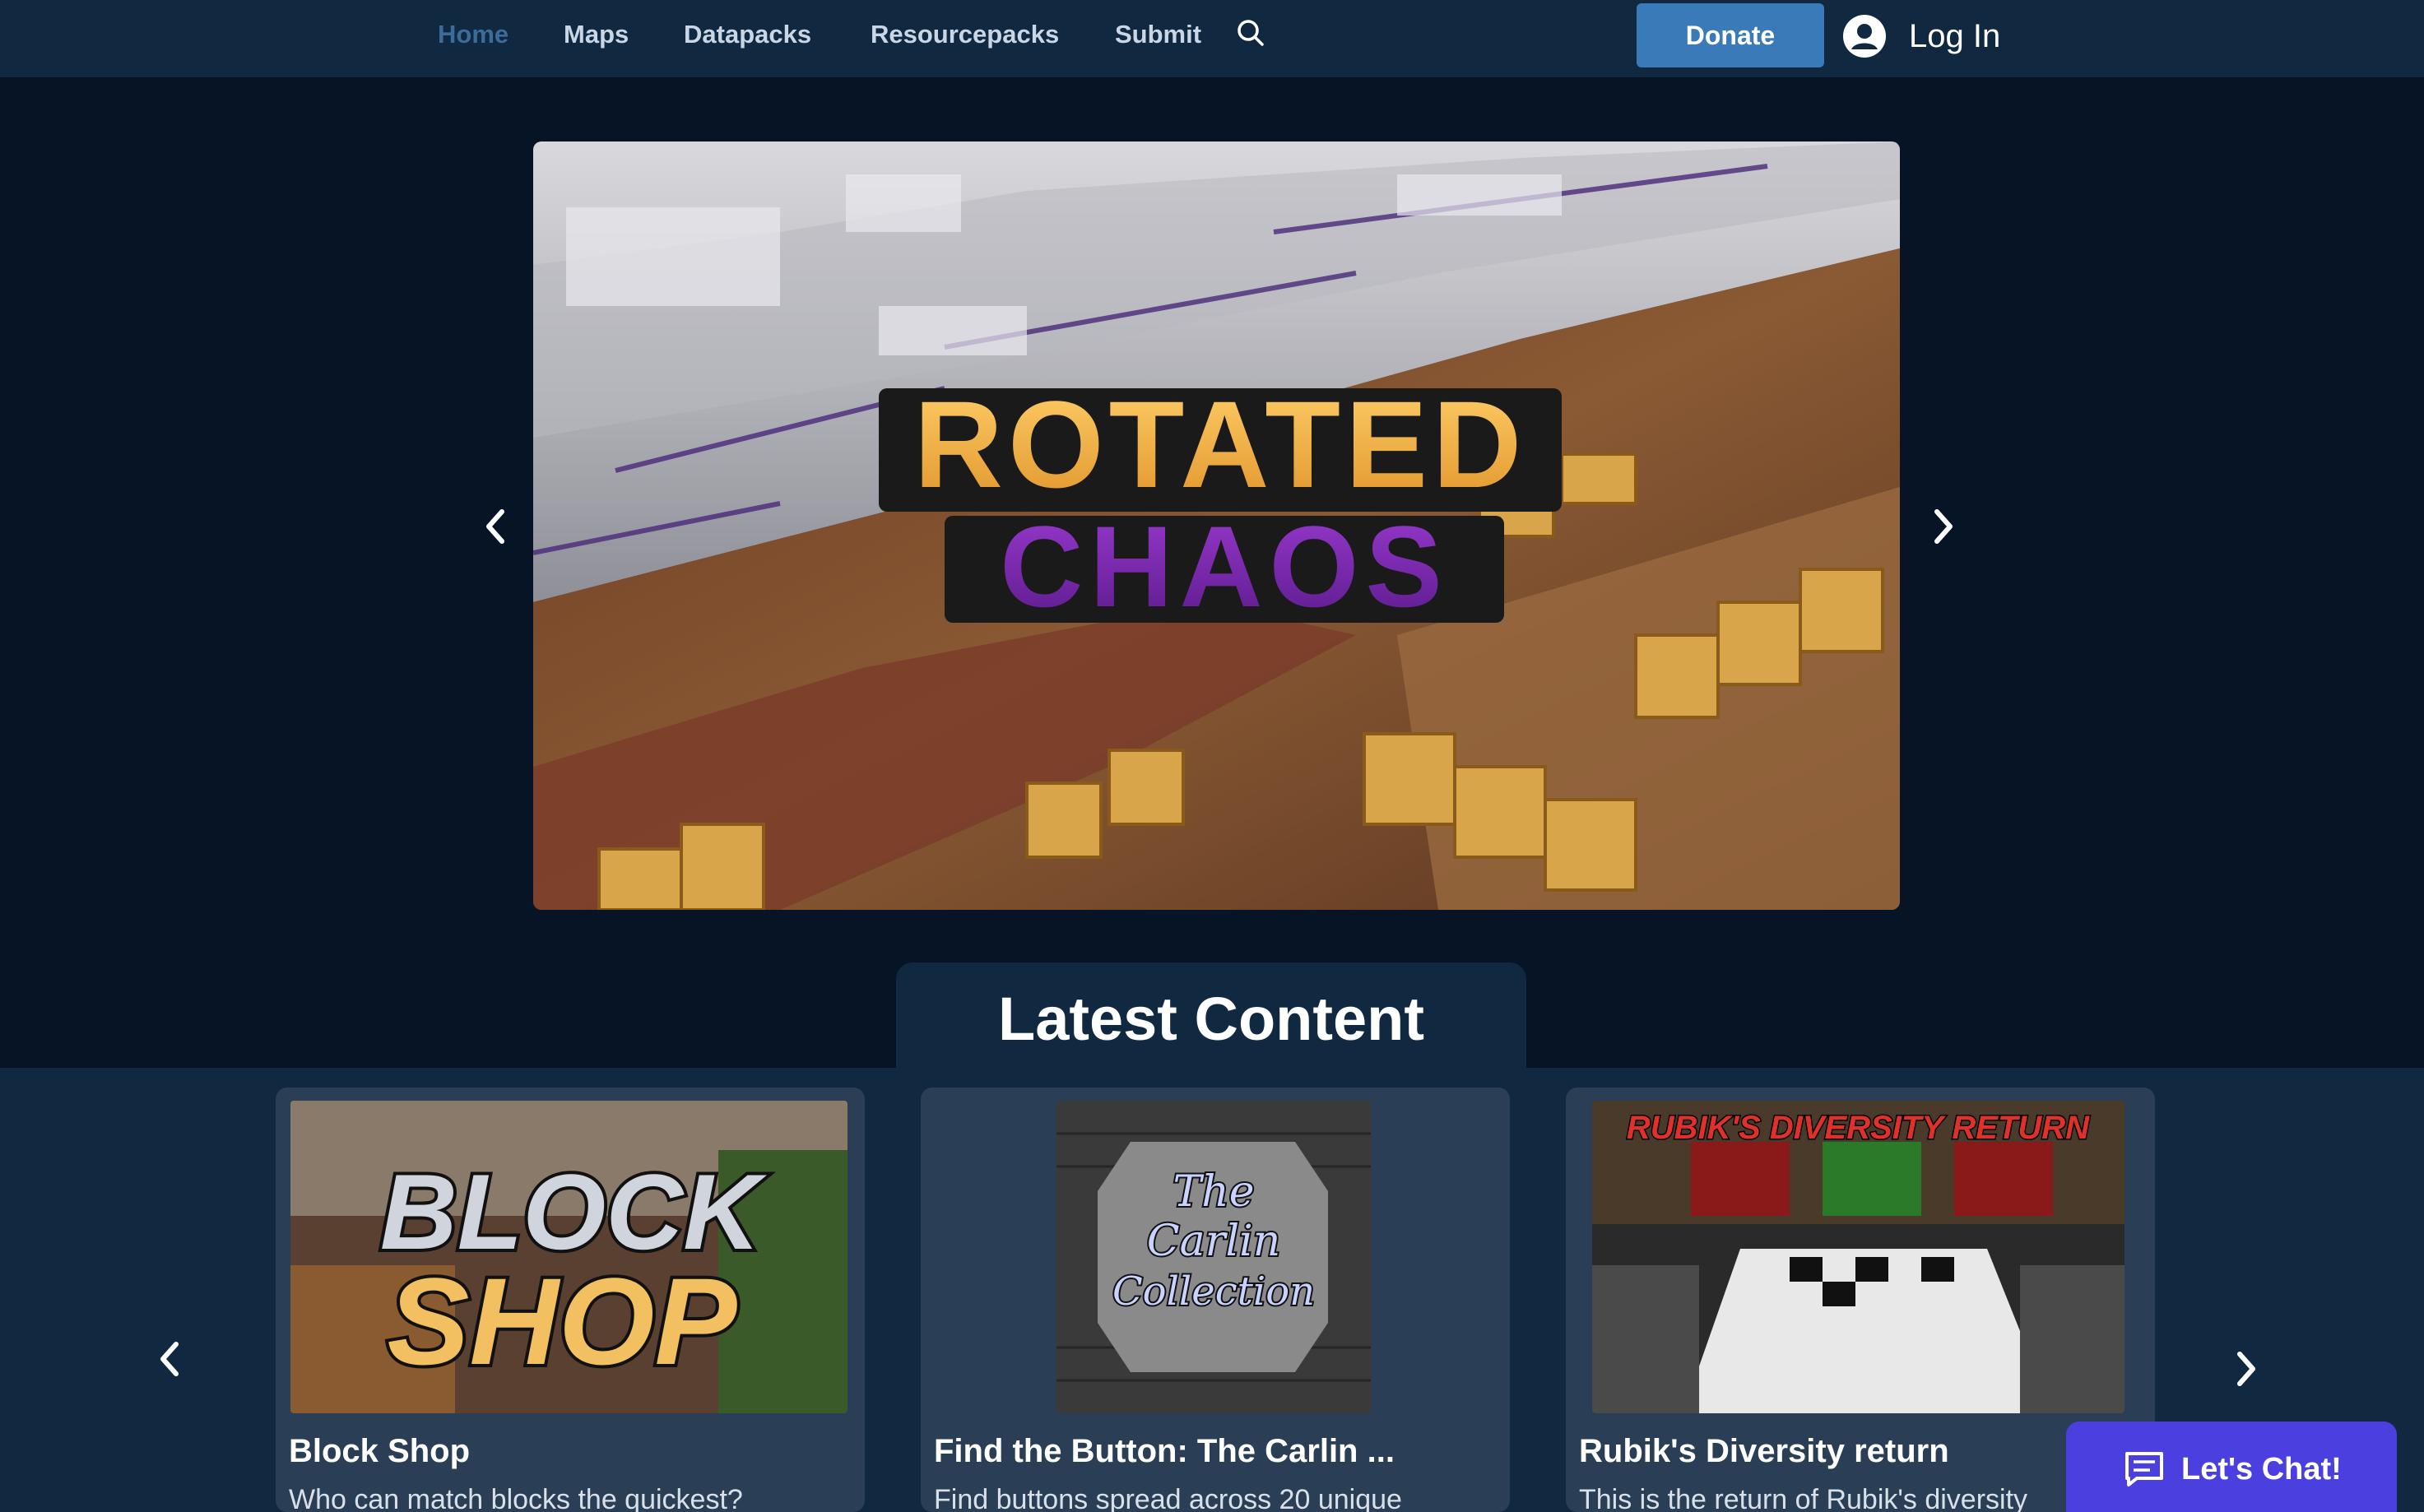  Describe the element at coordinates (169, 1359) in the screenshot. I see `carousel-prev-arrow` at that location.